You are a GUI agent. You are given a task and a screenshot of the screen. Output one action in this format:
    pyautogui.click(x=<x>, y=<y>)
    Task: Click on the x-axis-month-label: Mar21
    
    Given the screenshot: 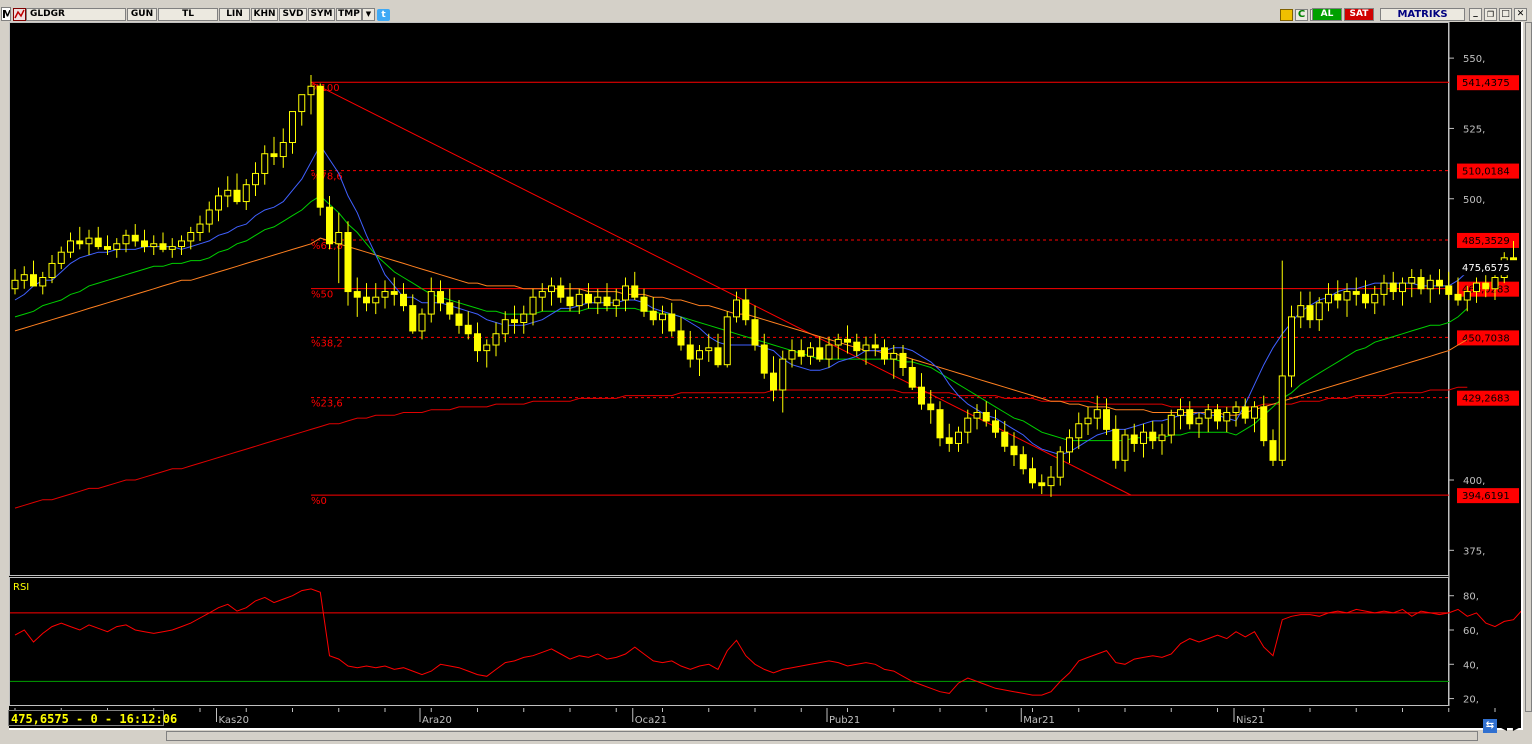 What is the action you would take?
    pyautogui.click(x=1039, y=720)
    